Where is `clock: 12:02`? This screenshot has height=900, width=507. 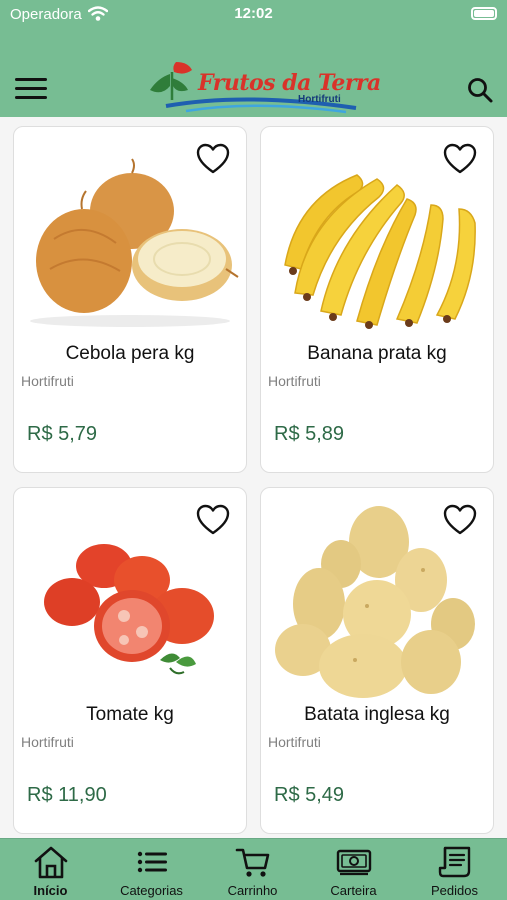
clock: 12:02 is located at coordinates (253, 13).